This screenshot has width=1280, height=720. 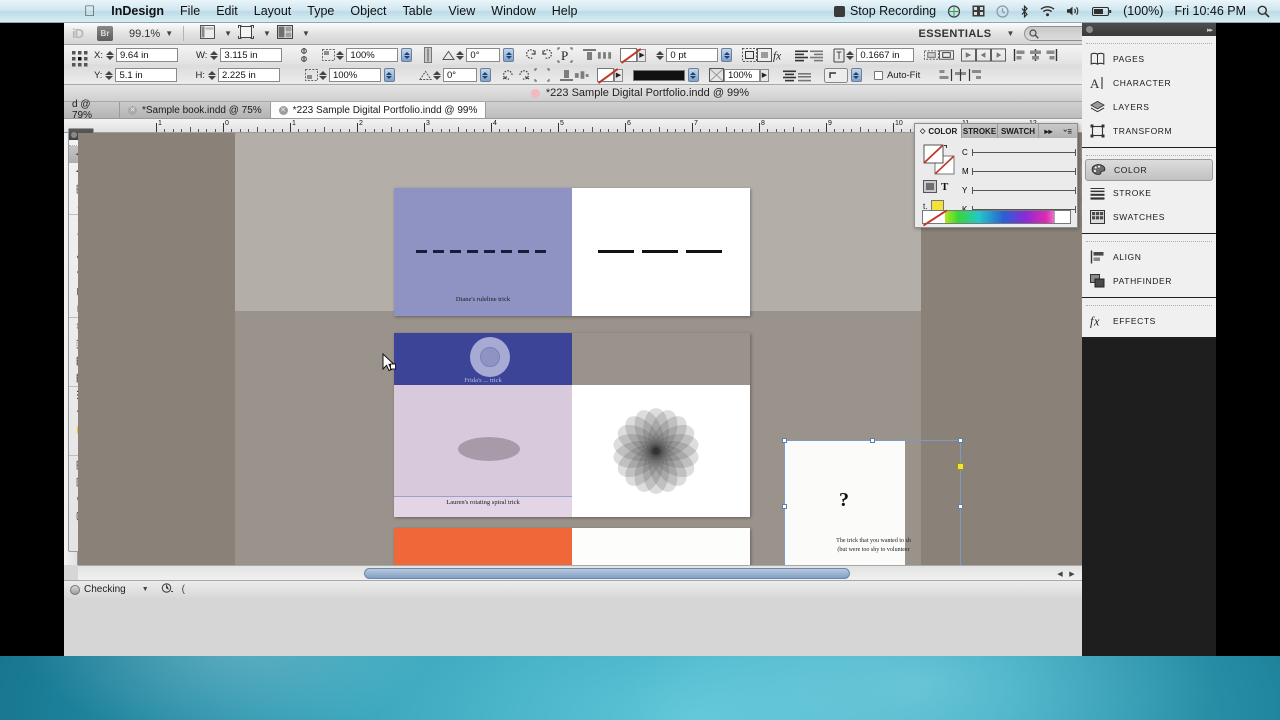 I want to click on distribute-centers-icon, so click(x=960, y=75).